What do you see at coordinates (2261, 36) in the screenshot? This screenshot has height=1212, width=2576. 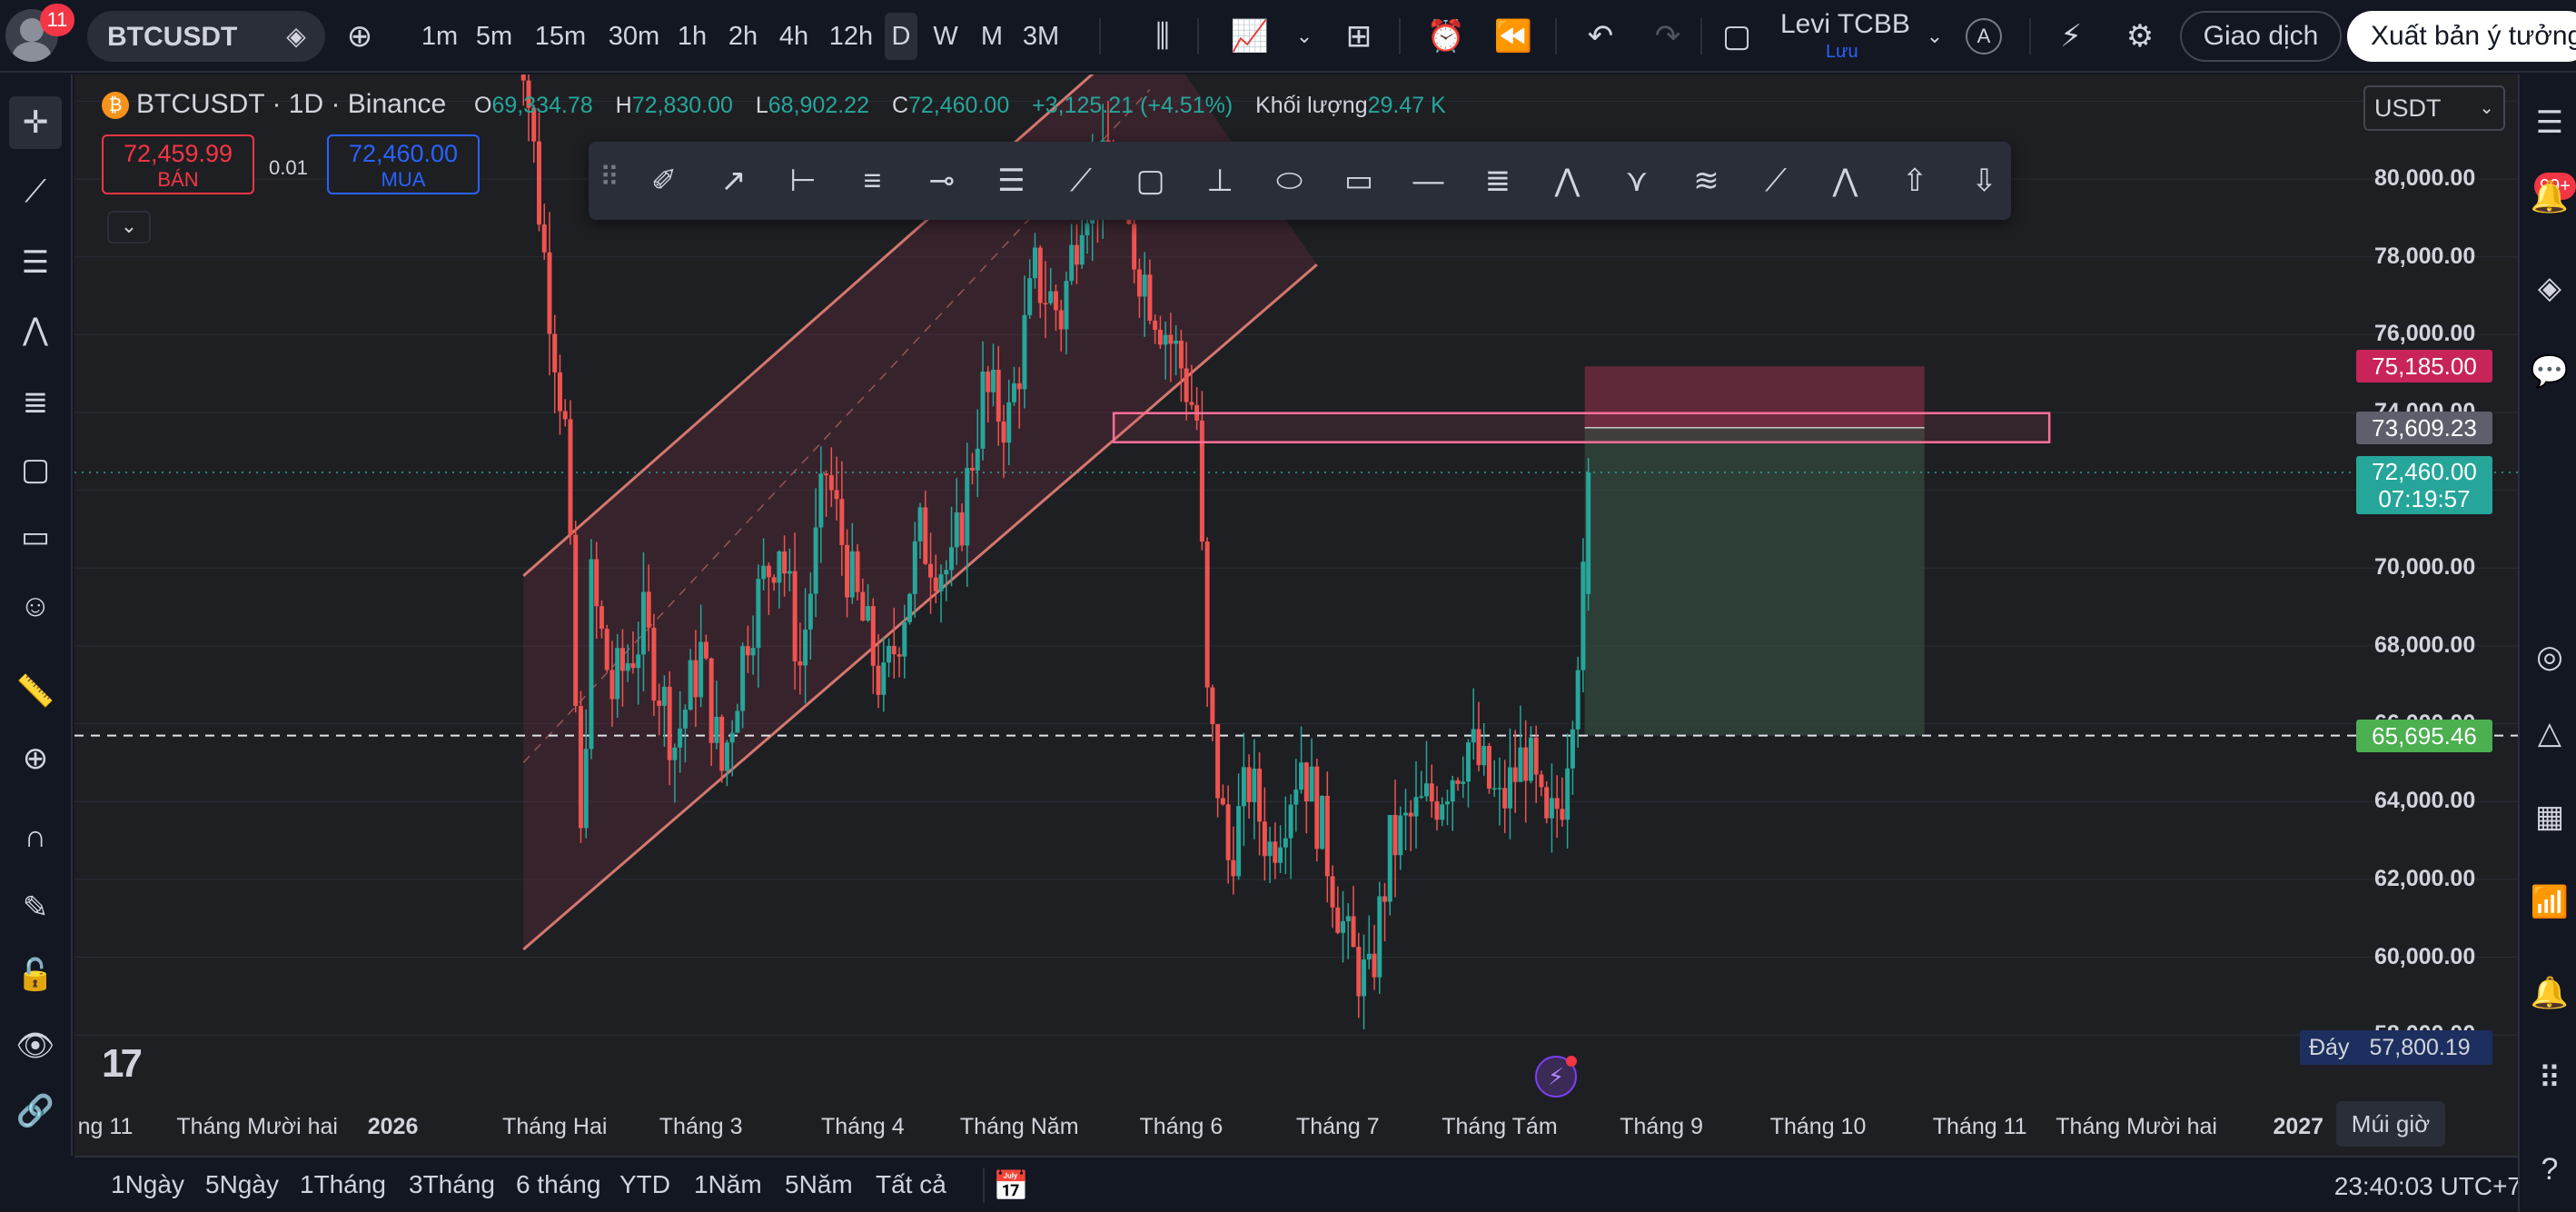 I see `trade-button: Giao dịch` at bounding box center [2261, 36].